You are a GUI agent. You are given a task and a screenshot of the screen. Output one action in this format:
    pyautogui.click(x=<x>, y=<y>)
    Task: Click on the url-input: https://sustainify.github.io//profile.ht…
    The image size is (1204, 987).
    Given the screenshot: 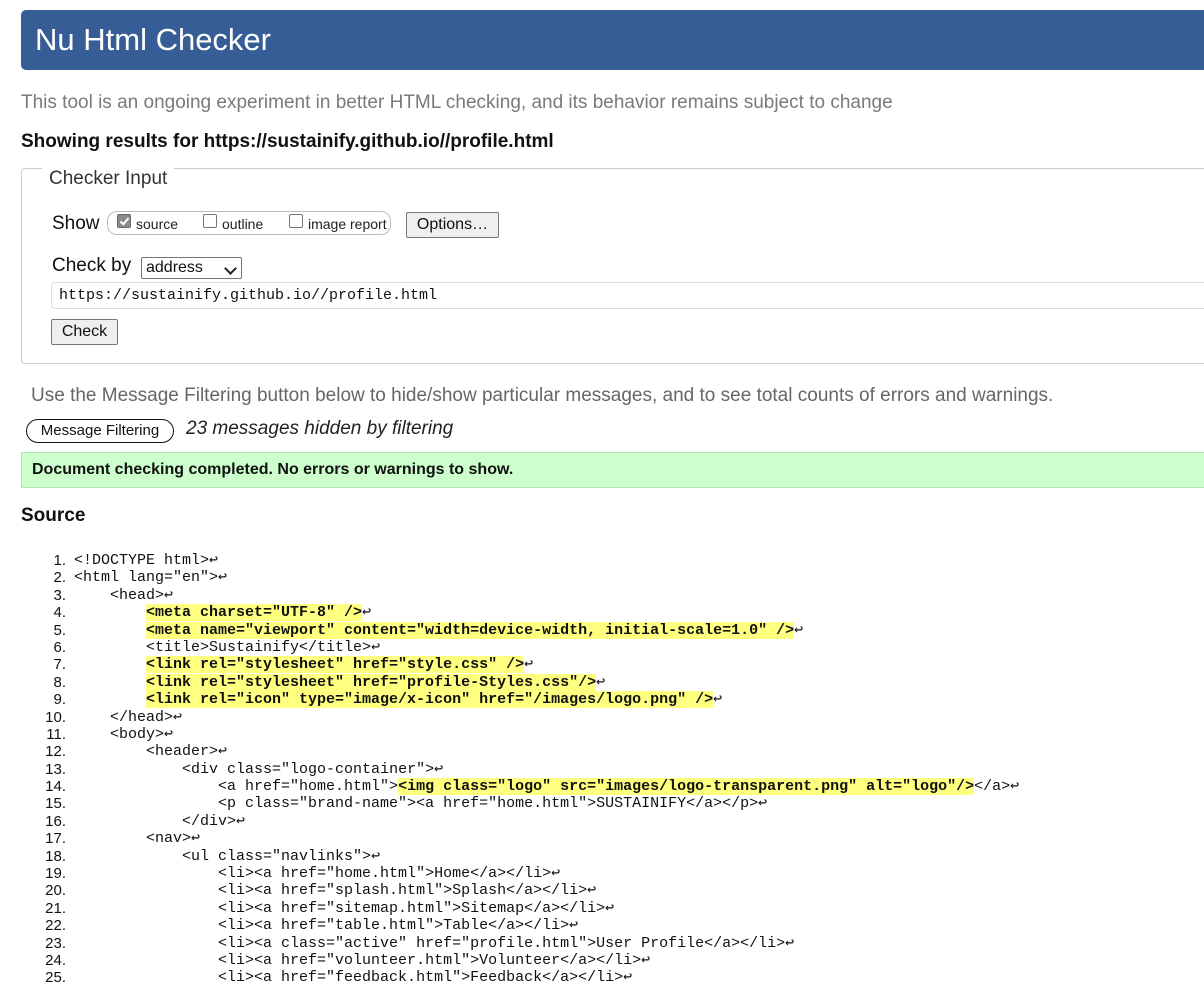 What is the action you would take?
    pyautogui.click(x=627, y=295)
    